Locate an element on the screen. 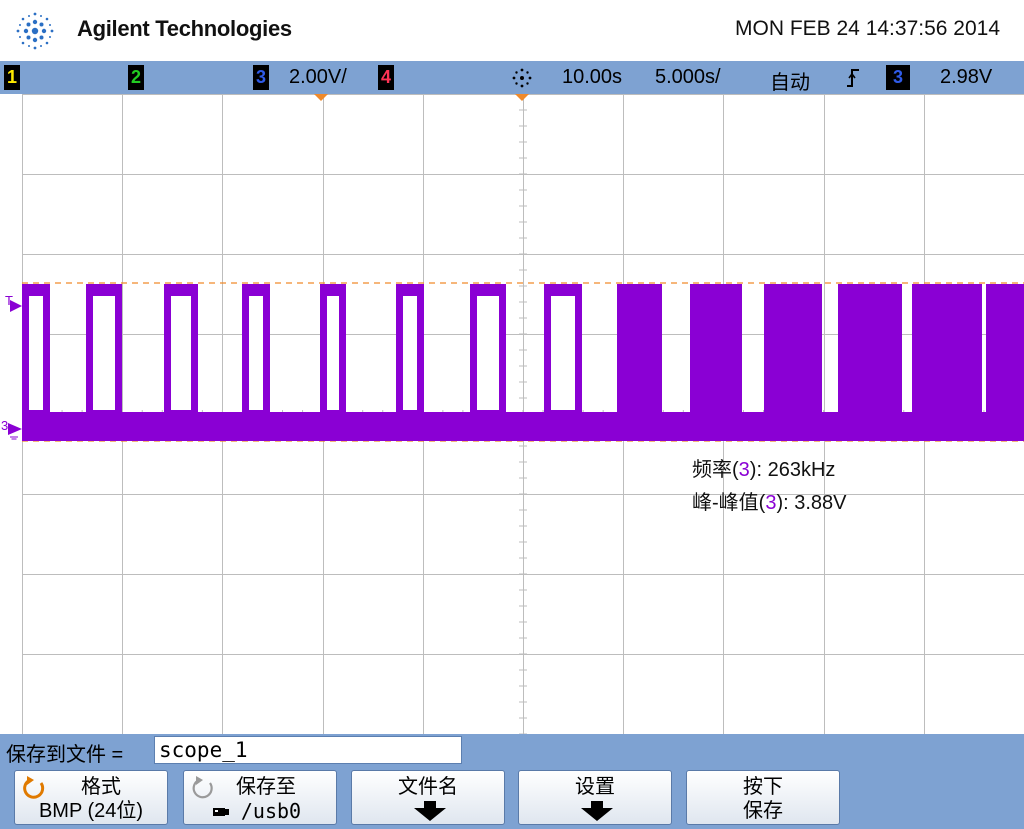  settings-softkey-title: 设置 is located at coordinates (595, 787).